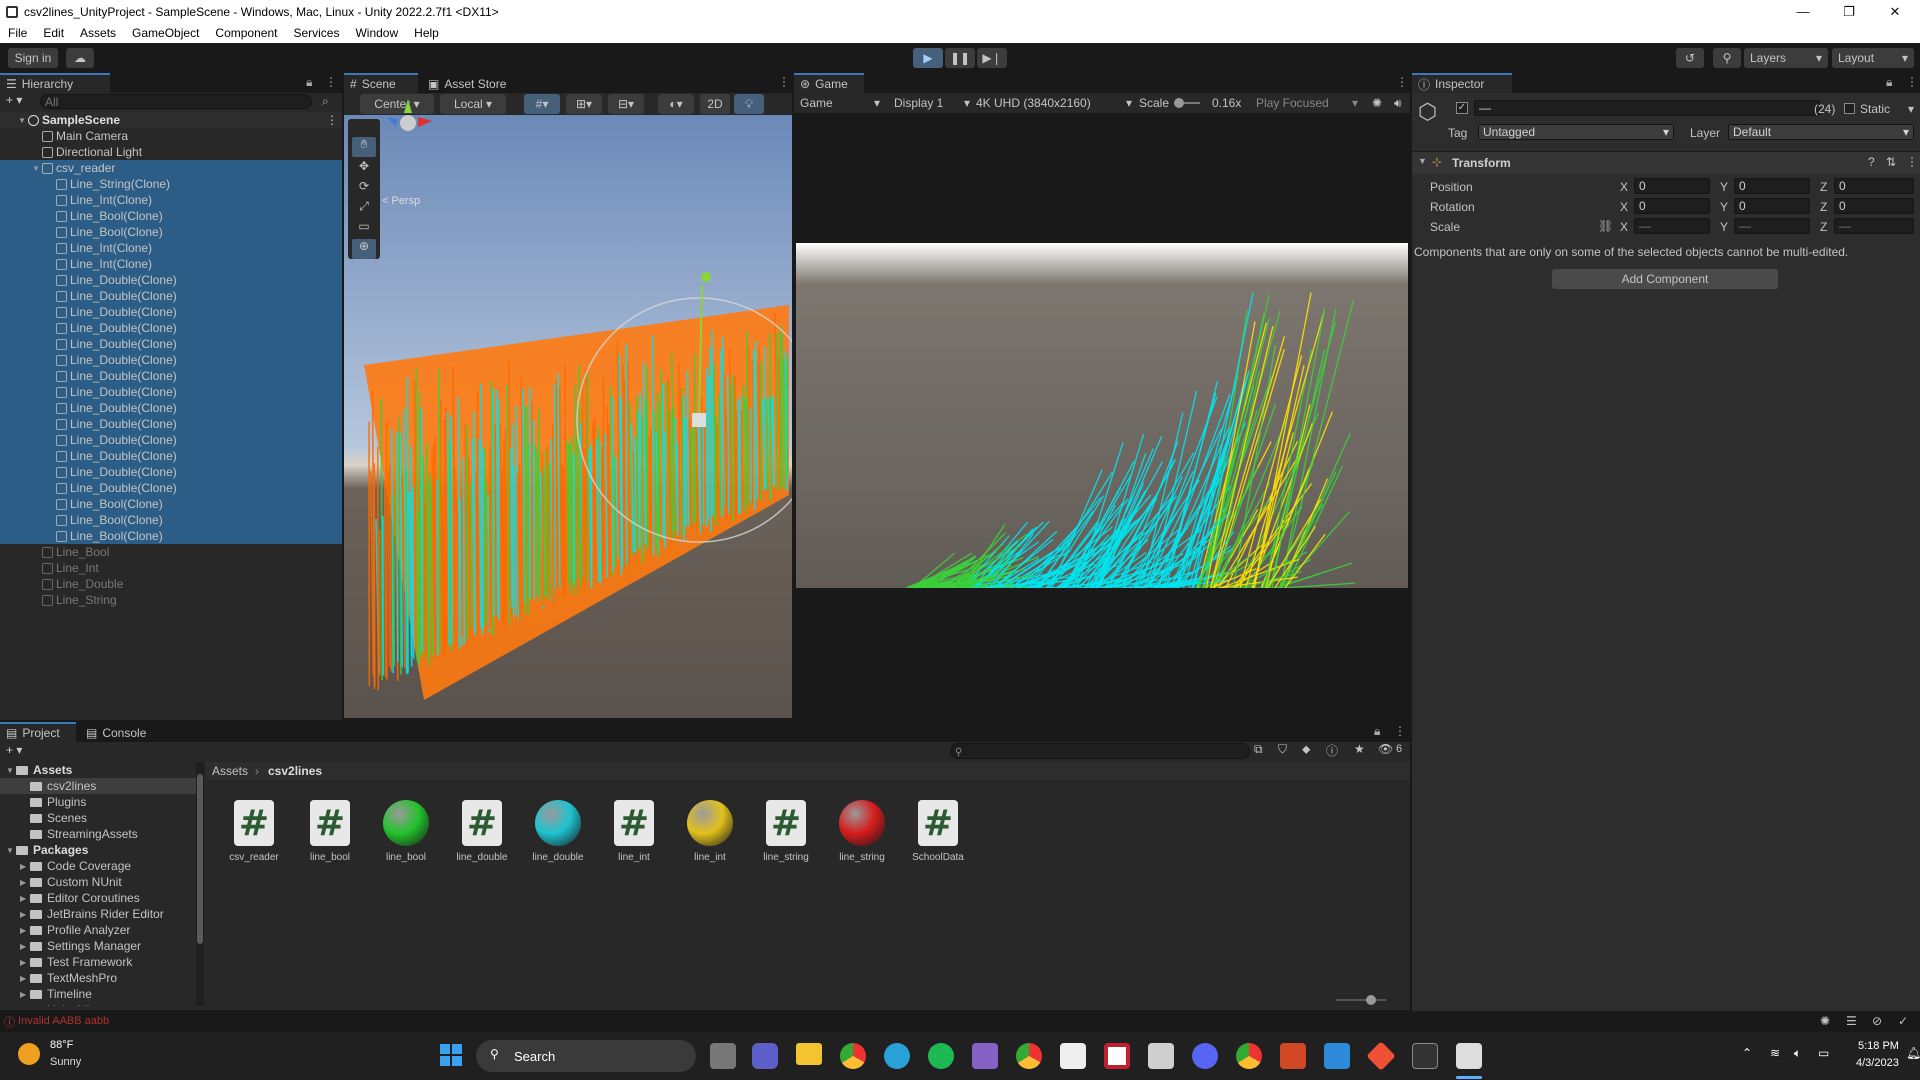 This screenshot has width=1920, height=1080. Describe the element at coordinates (626, 104) in the screenshot. I see `snap-icon: ⊟▾` at that location.